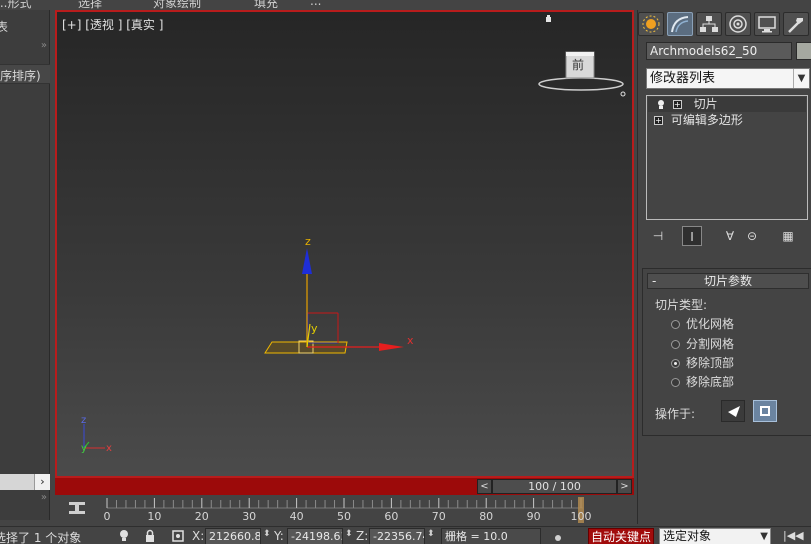 The height and width of the screenshot is (544, 811). I want to click on explorer-label: 表, so click(4, 27).